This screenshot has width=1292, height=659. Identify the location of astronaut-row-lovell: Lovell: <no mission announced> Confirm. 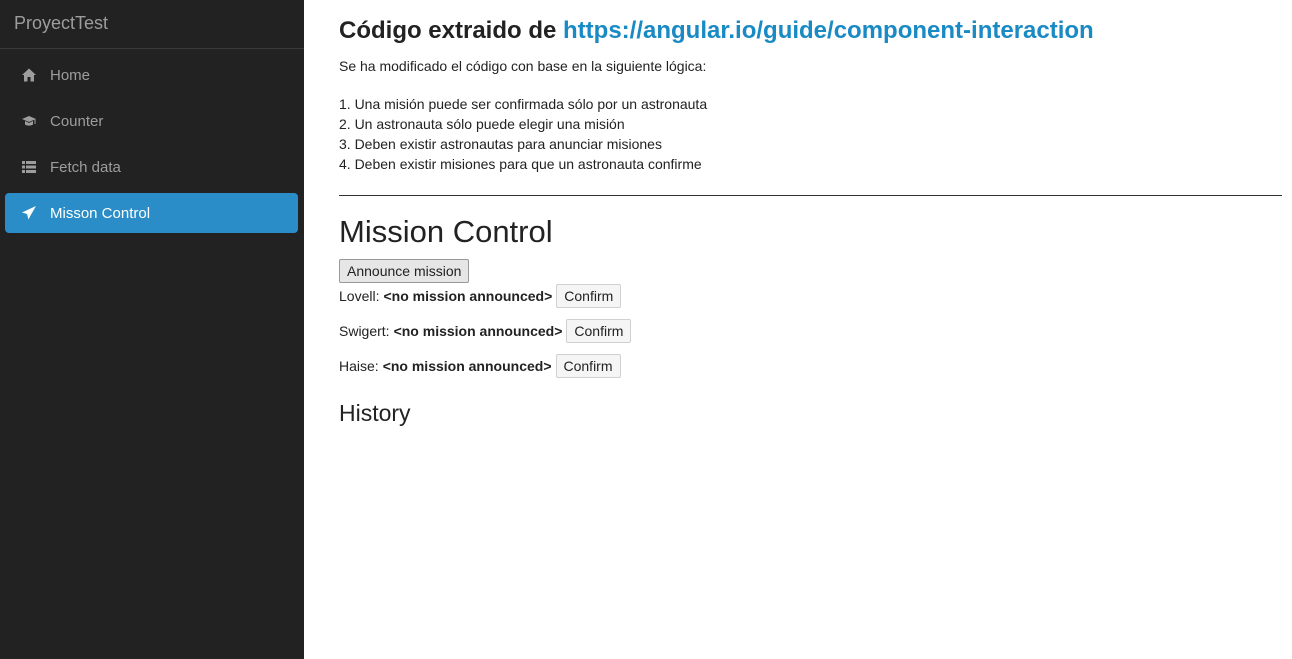
(480, 296).